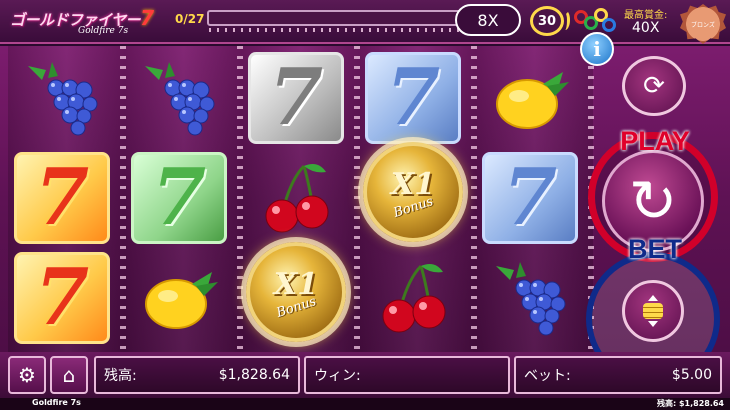  I want to click on footer-game-name: Goldfire 7s, so click(56, 402).